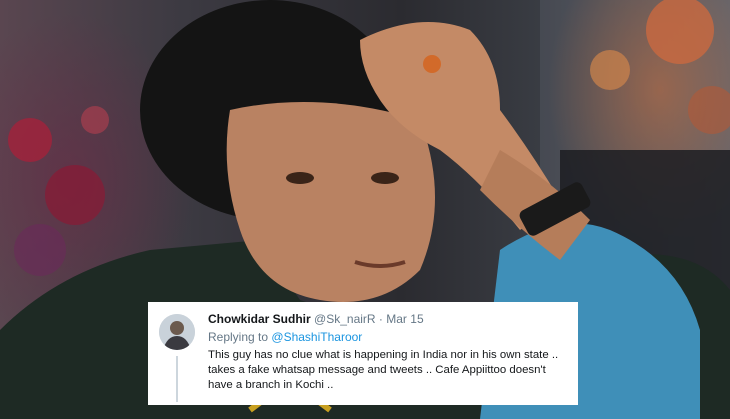  Describe the element at coordinates (58, 191) in the screenshot. I see `flowers-left` at that location.